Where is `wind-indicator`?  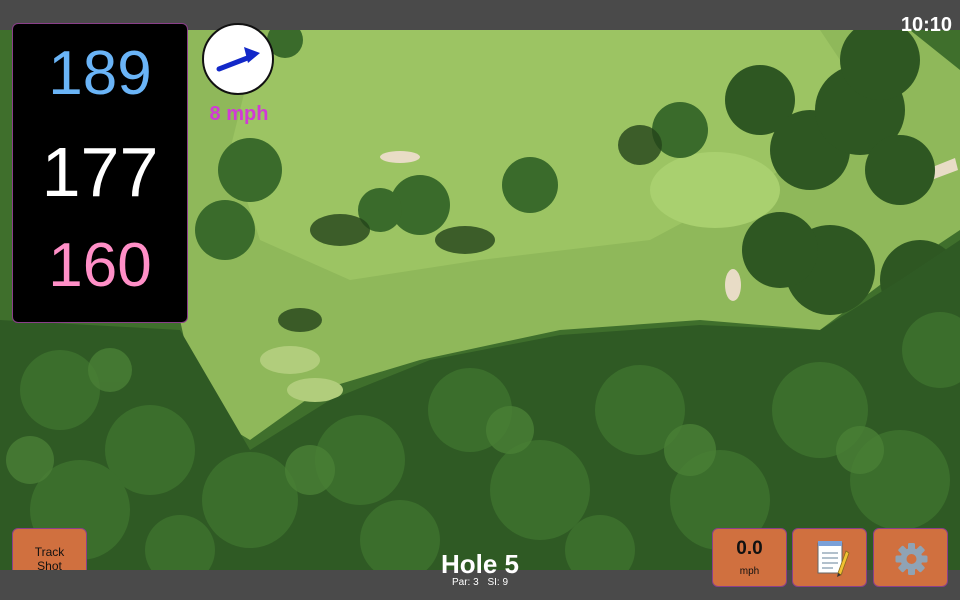
wind-indicator is located at coordinates (238, 59).